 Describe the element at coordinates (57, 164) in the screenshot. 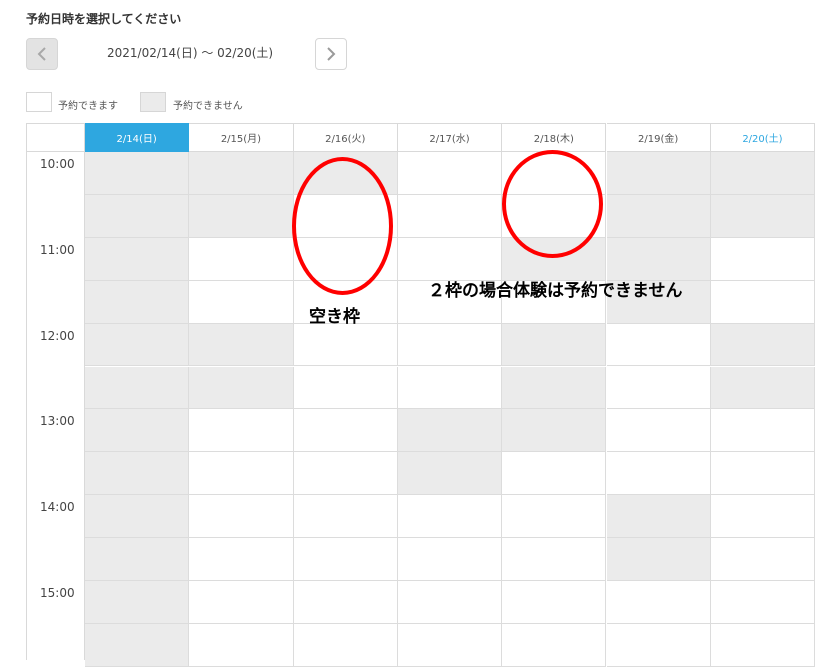

I see `time-label: 10:00` at that location.